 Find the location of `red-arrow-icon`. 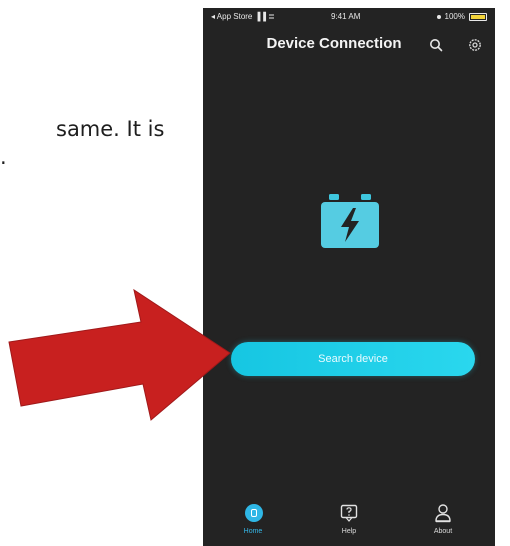

red-arrow-icon is located at coordinates (119, 354).